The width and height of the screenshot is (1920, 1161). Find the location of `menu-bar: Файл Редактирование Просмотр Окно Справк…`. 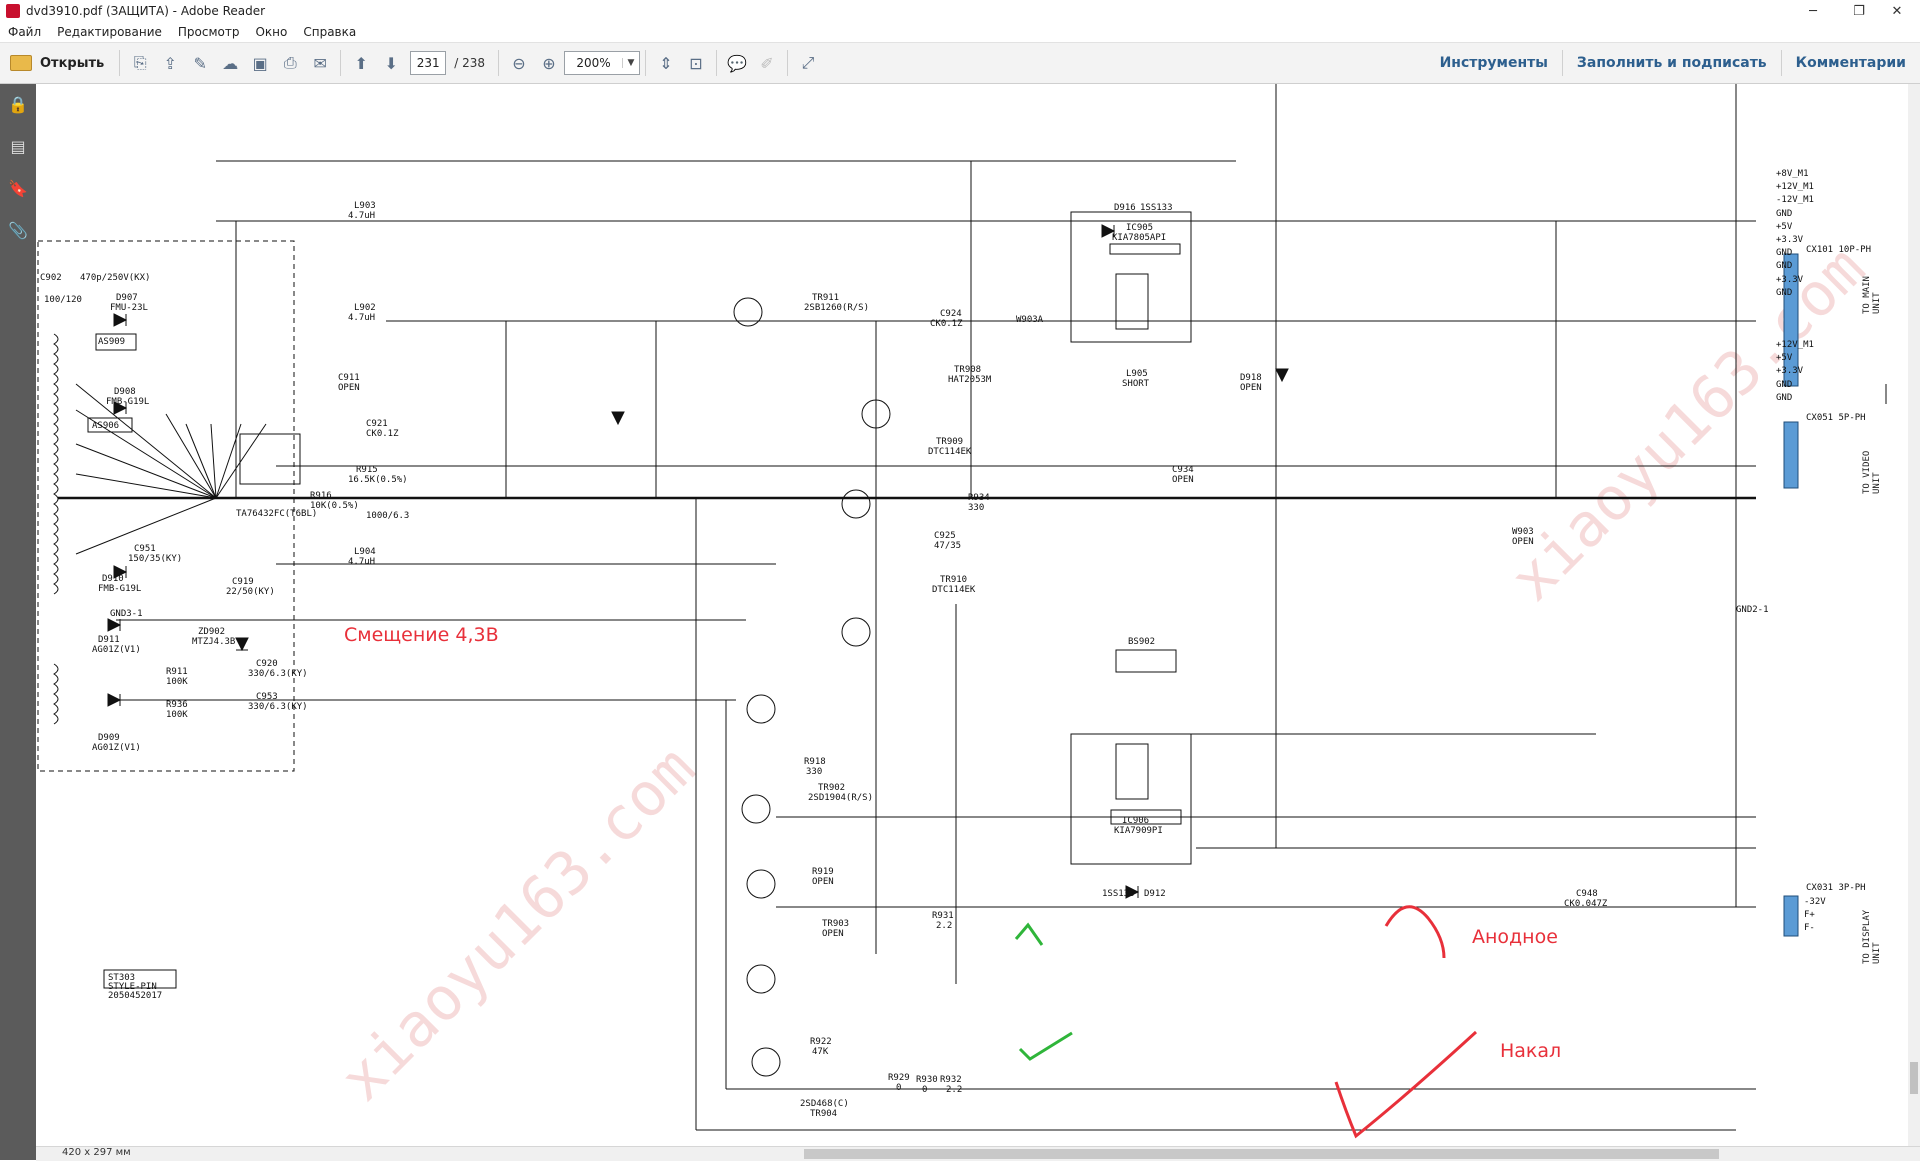

menu-bar: Файл Редактирование Просмотр Окно Справк… is located at coordinates (960, 32).